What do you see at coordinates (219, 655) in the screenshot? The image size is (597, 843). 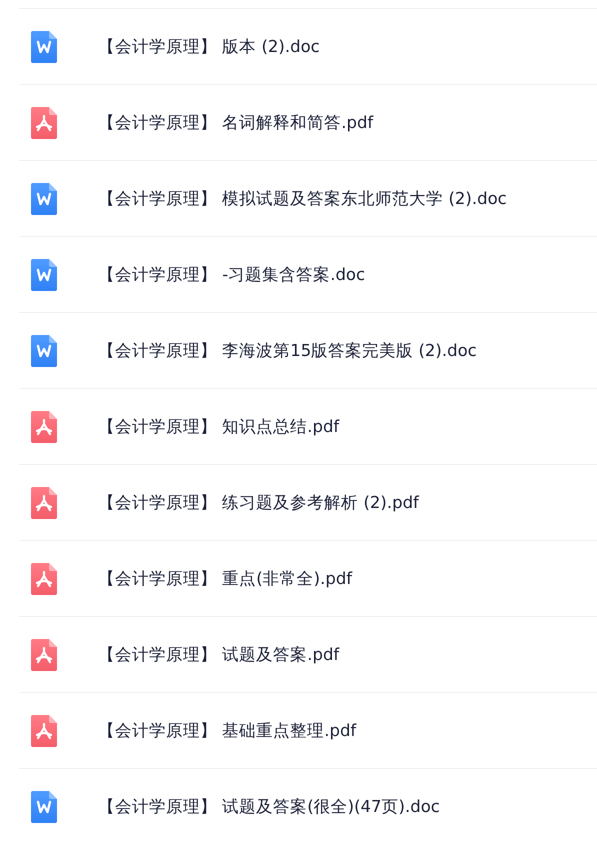 I see `file-name: 【会计学原理】 试题及答案.pdf` at bounding box center [219, 655].